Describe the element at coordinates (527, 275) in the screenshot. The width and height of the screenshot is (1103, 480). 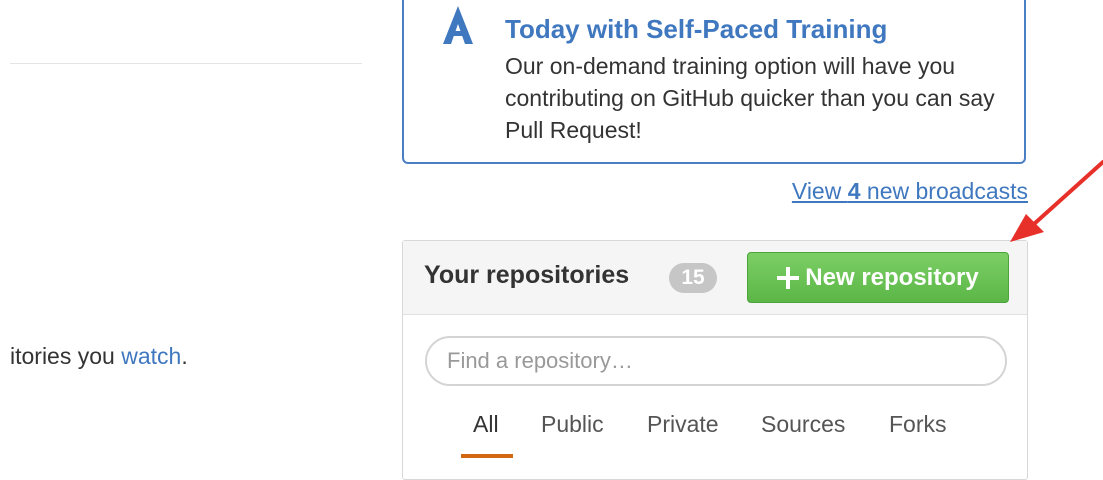
I see `repositories-title: Your repositories` at that location.